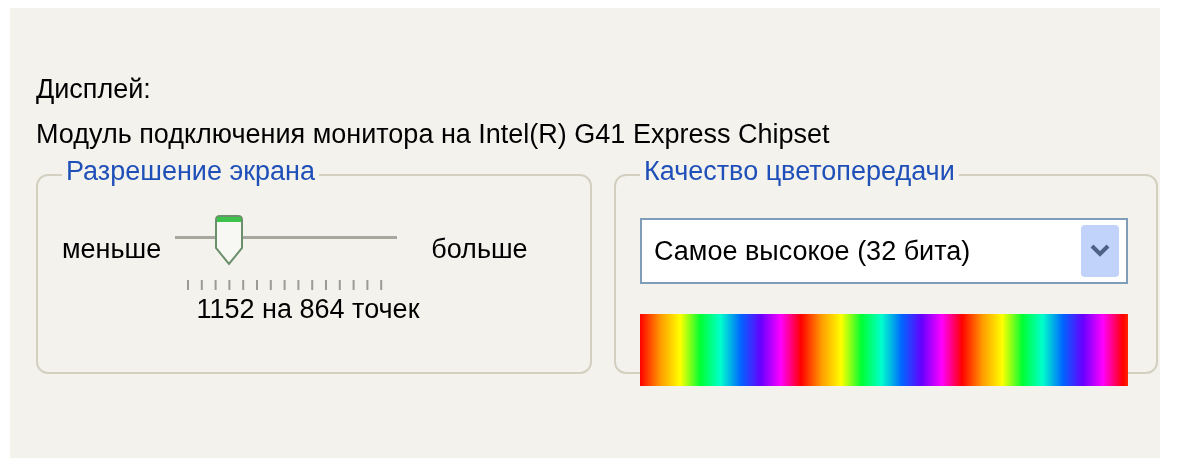 The height and width of the screenshot is (466, 1180). I want to click on display-label: Дисплей:, so click(94, 89).